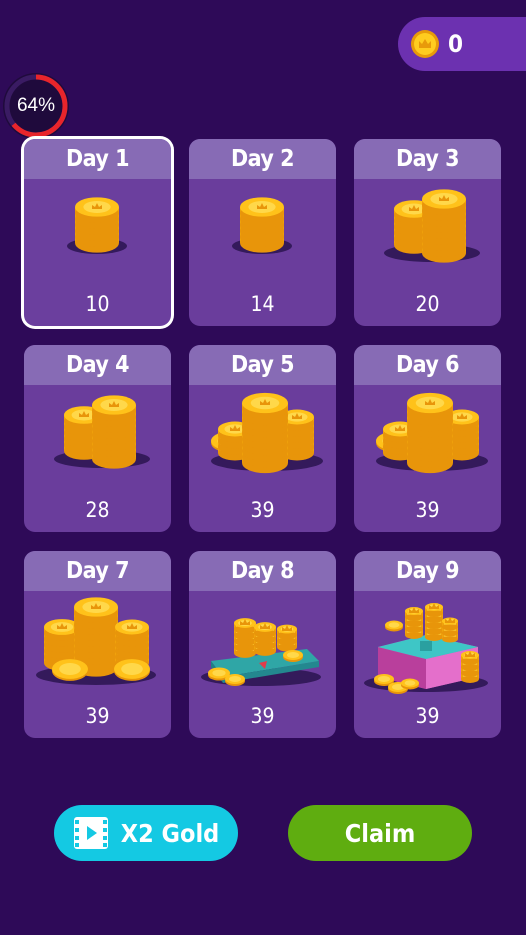  Describe the element at coordinates (427, 571) in the screenshot. I see `day-label: Day 9` at that location.